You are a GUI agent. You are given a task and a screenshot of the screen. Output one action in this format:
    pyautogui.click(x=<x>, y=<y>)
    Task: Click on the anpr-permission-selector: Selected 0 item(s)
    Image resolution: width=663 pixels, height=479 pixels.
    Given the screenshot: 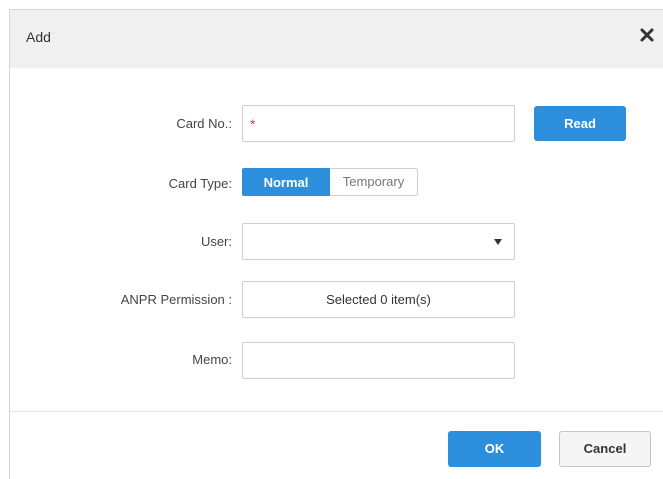 What is the action you would take?
    pyautogui.click(x=378, y=299)
    